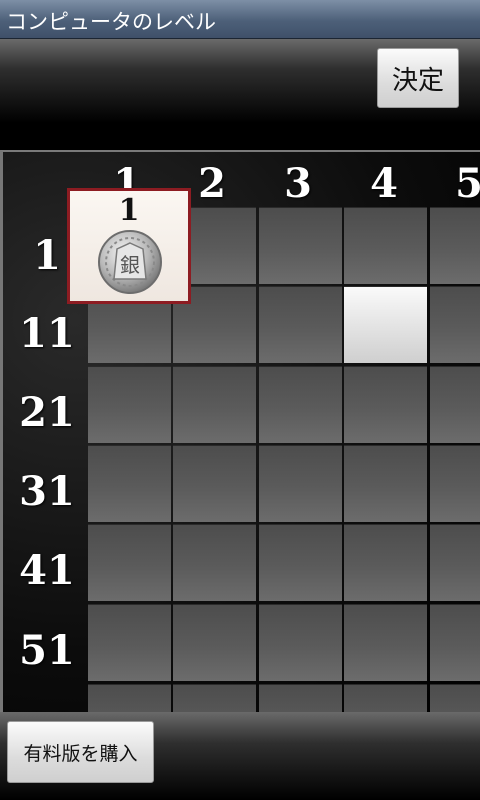 The width and height of the screenshot is (480, 800). I want to click on piece-char: 銀, so click(130, 265).